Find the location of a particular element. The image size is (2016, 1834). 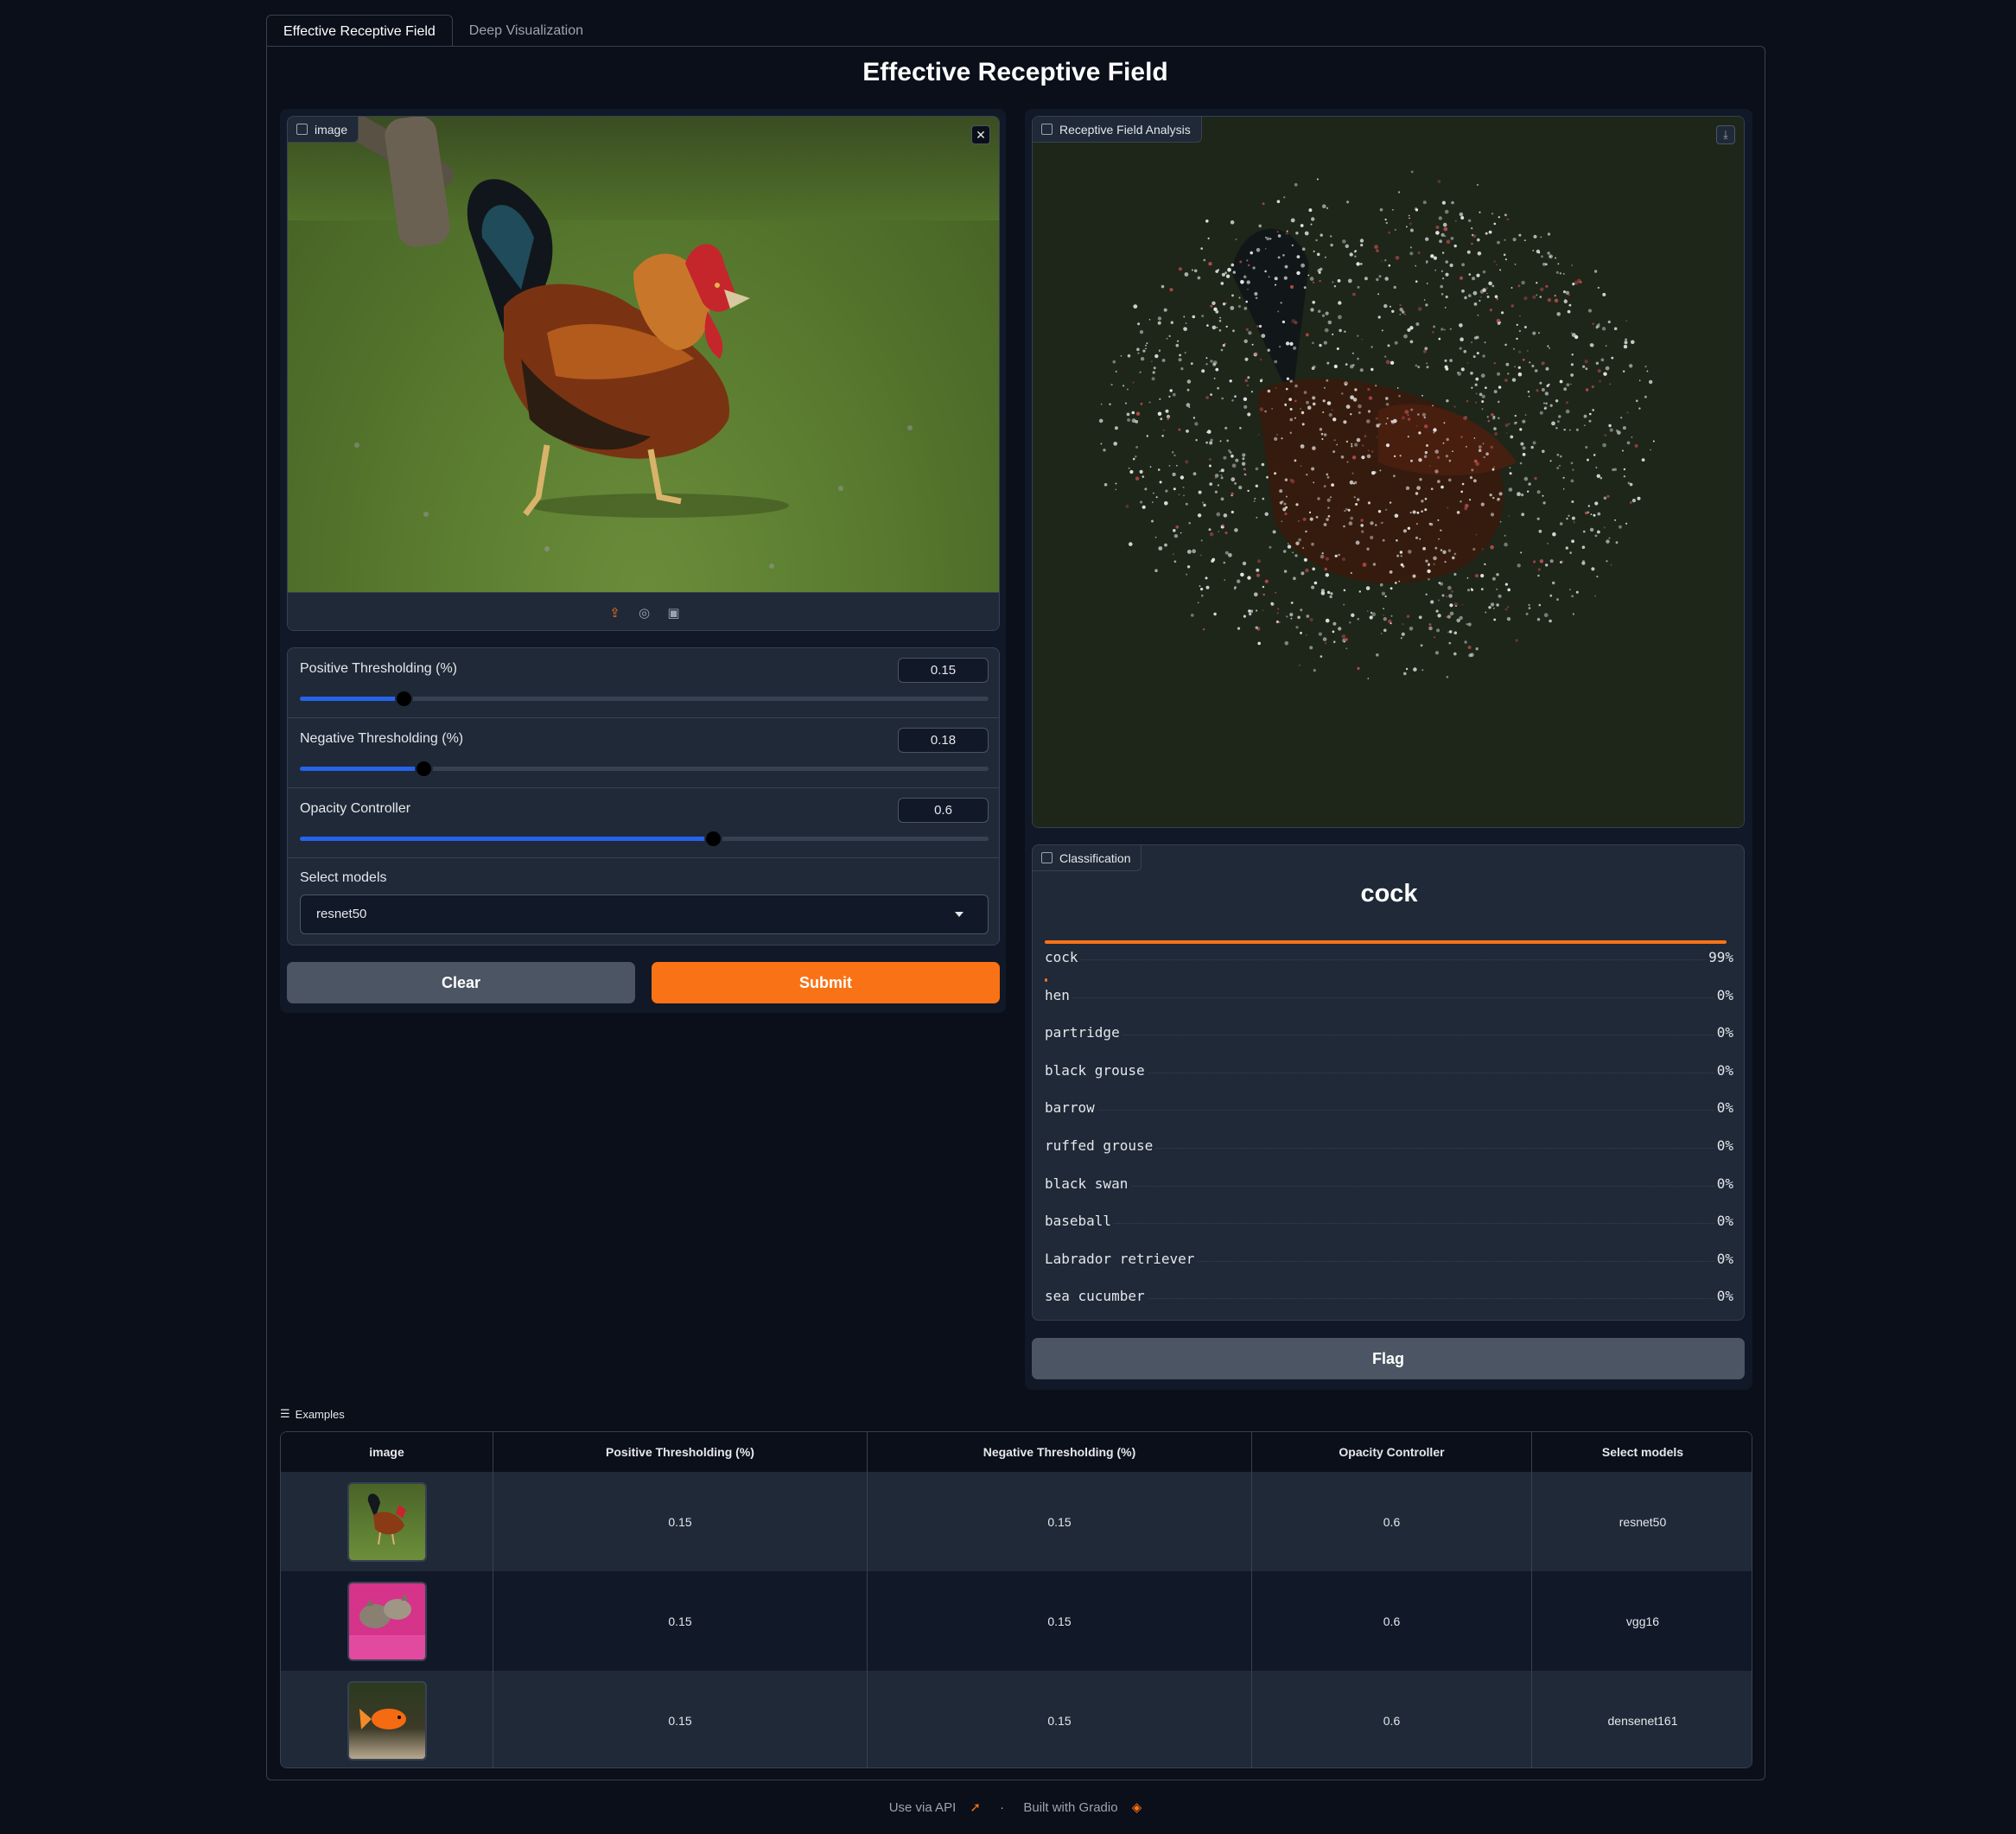

clear-button: Clear is located at coordinates (461, 982).